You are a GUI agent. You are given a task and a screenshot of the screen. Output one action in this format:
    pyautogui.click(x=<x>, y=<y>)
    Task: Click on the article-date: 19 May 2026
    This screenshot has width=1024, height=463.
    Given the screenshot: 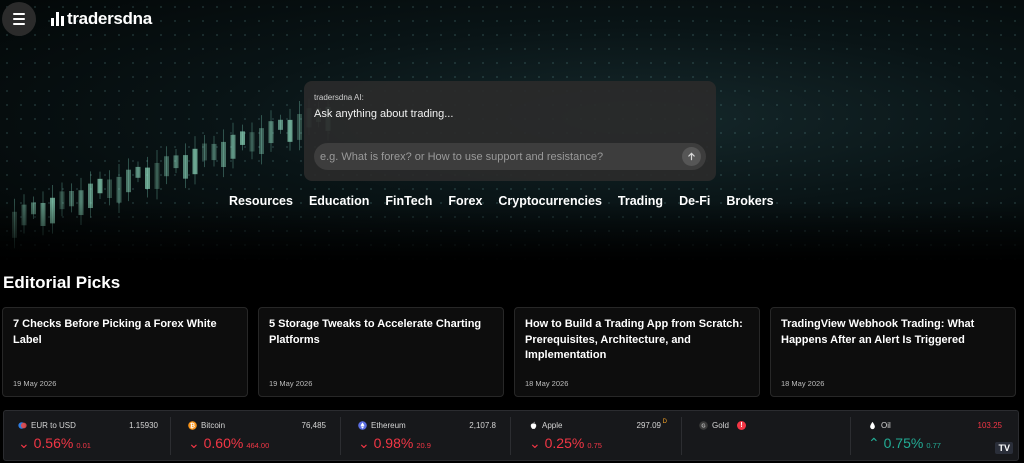 What is the action you would take?
    pyautogui.click(x=291, y=383)
    